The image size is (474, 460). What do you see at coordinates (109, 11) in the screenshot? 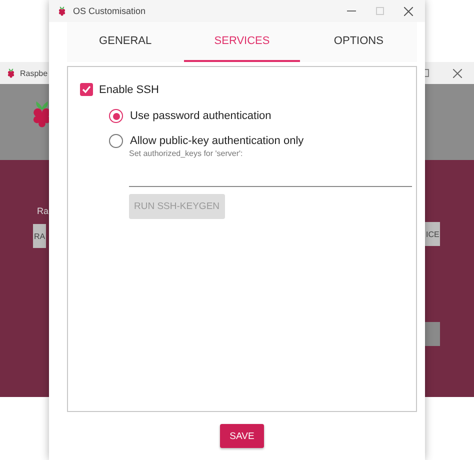
I see `window-title: OS Customisation` at bounding box center [109, 11].